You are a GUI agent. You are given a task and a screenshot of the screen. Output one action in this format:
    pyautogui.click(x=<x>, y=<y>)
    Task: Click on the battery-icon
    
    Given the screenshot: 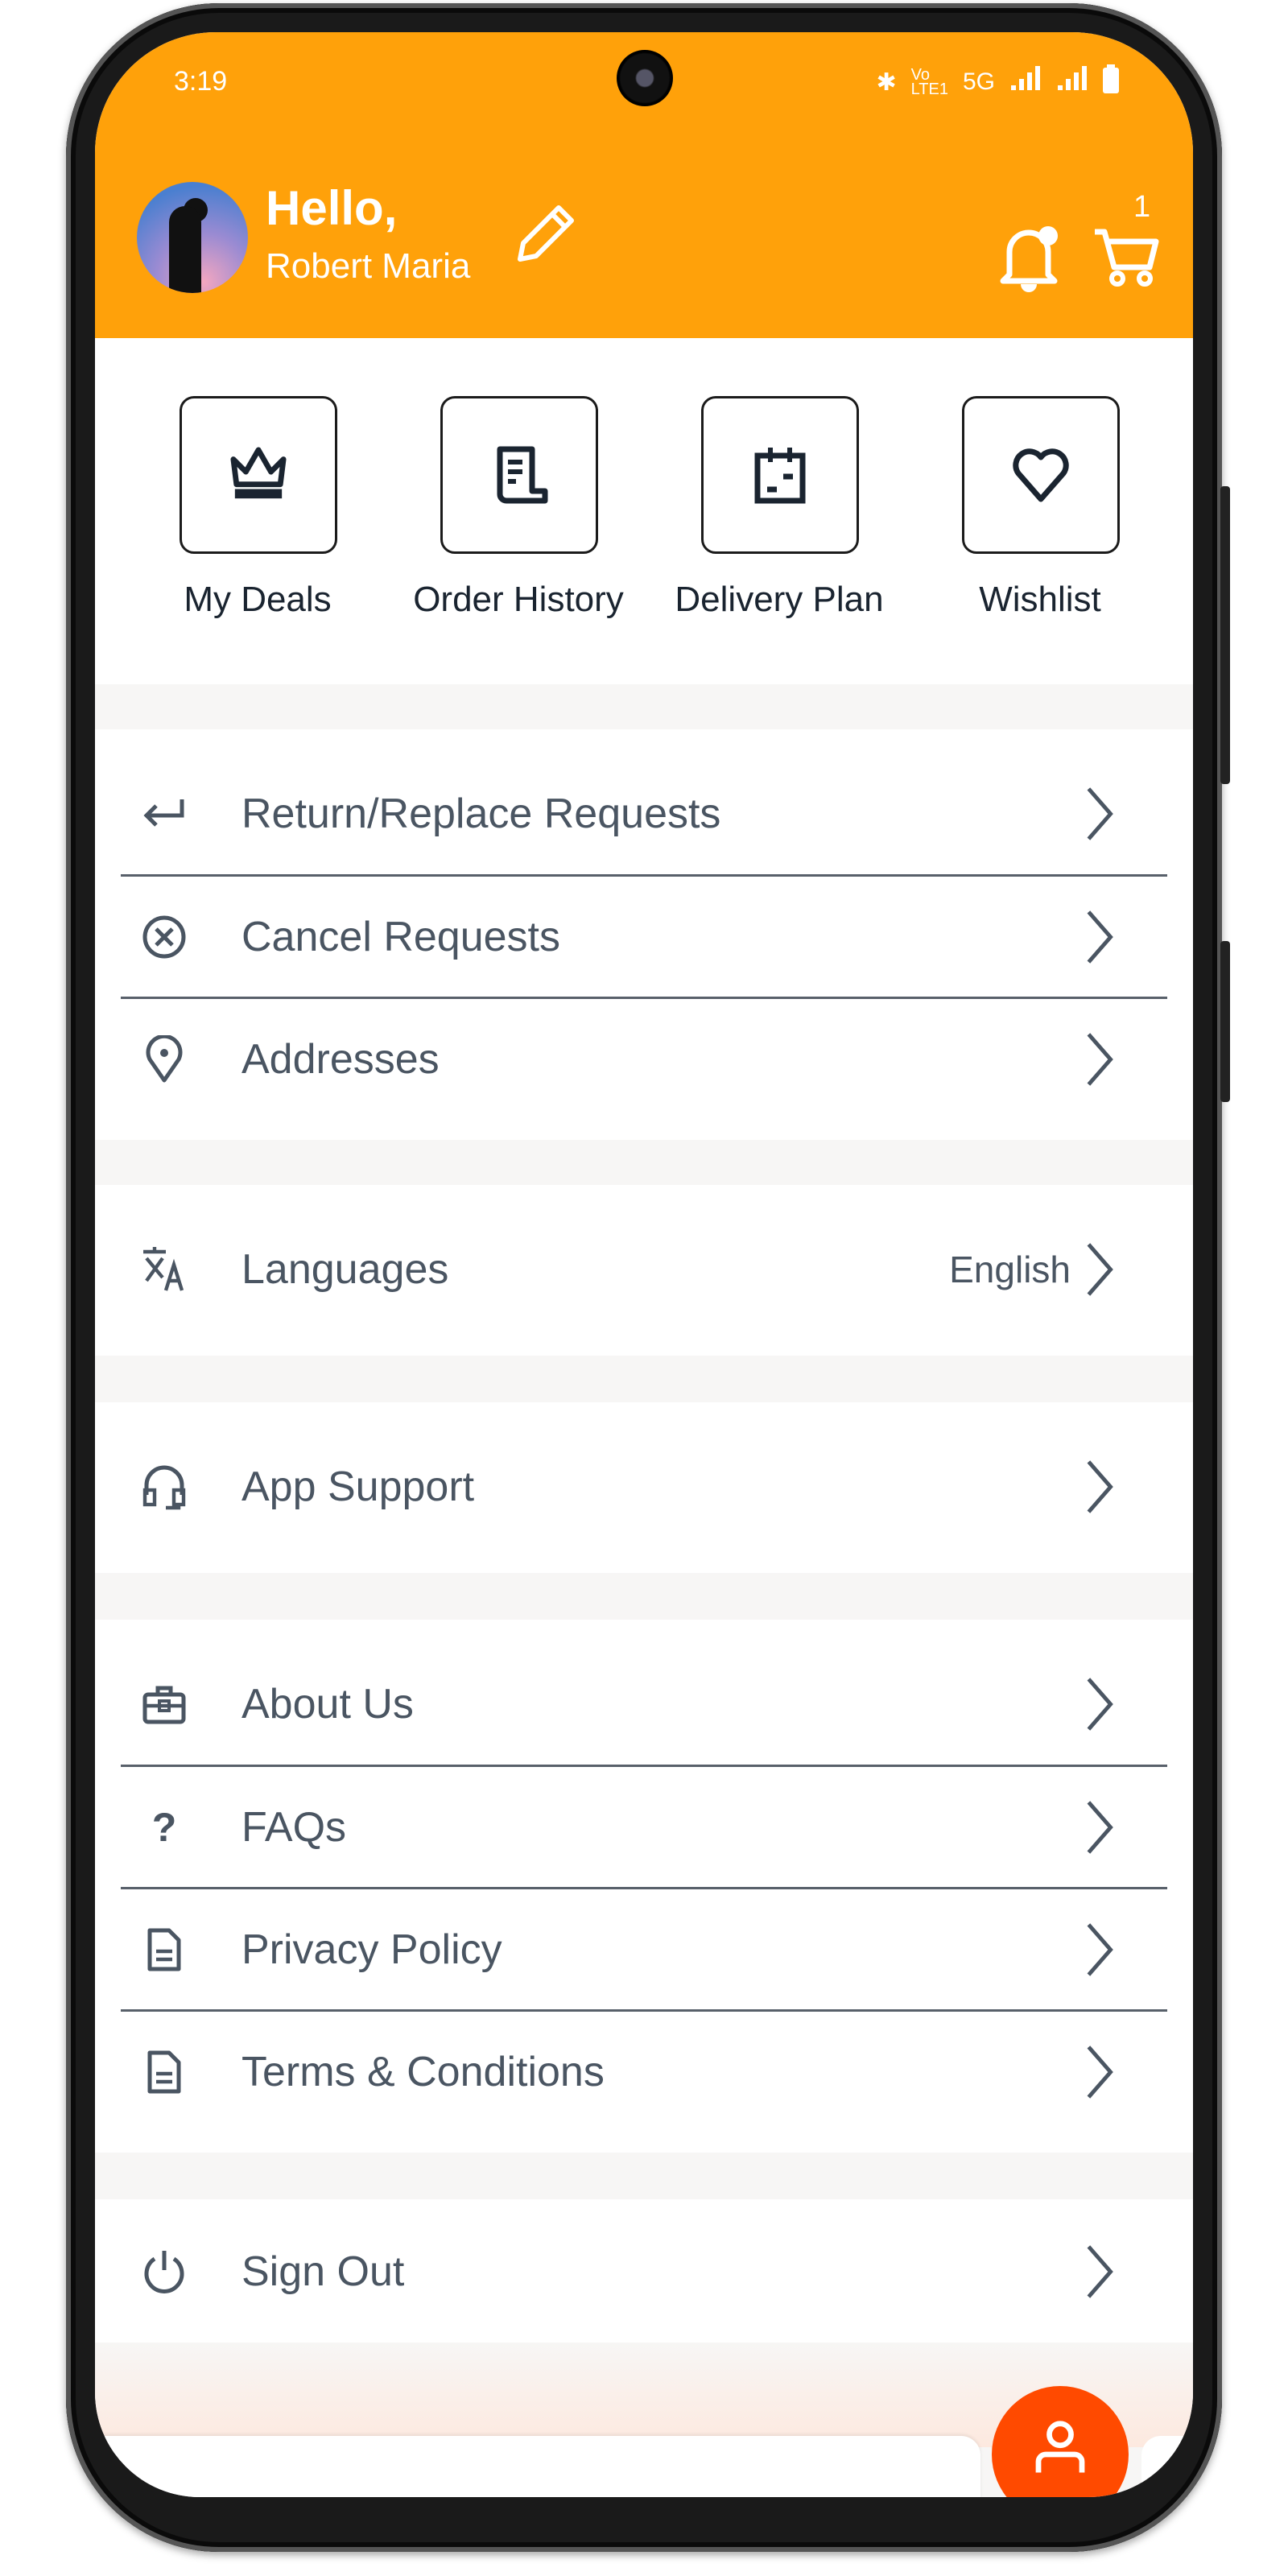 What is the action you would take?
    pyautogui.click(x=1111, y=82)
    